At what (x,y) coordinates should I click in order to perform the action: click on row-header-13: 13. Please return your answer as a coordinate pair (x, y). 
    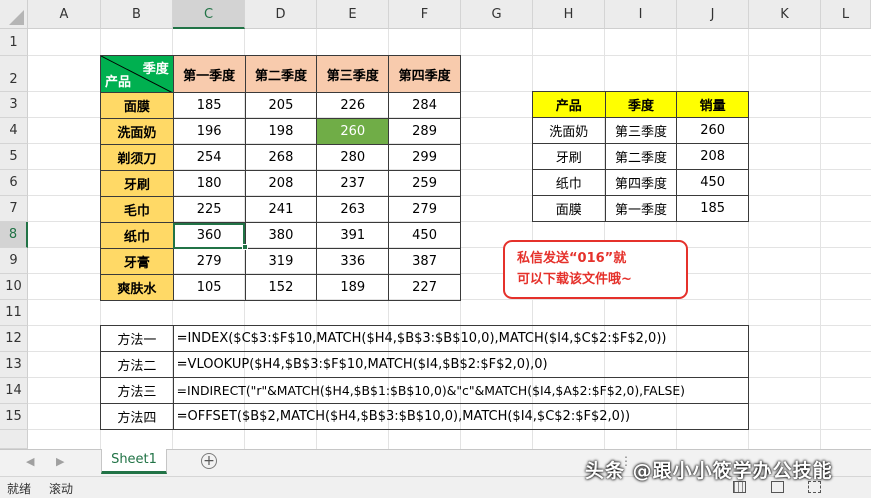
    Looking at the image, I should click on (14, 365).